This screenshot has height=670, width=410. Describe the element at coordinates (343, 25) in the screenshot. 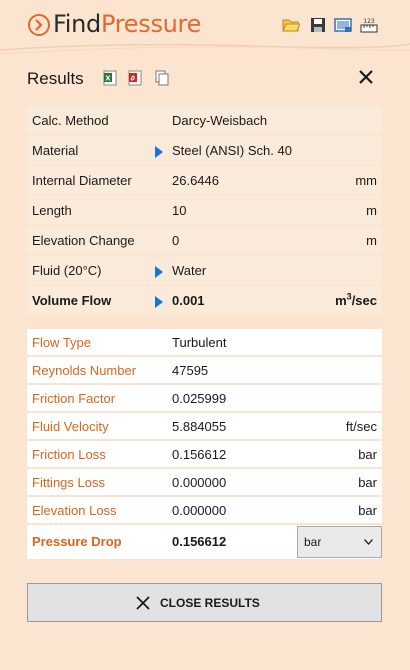

I see `screenshot-icon` at that location.